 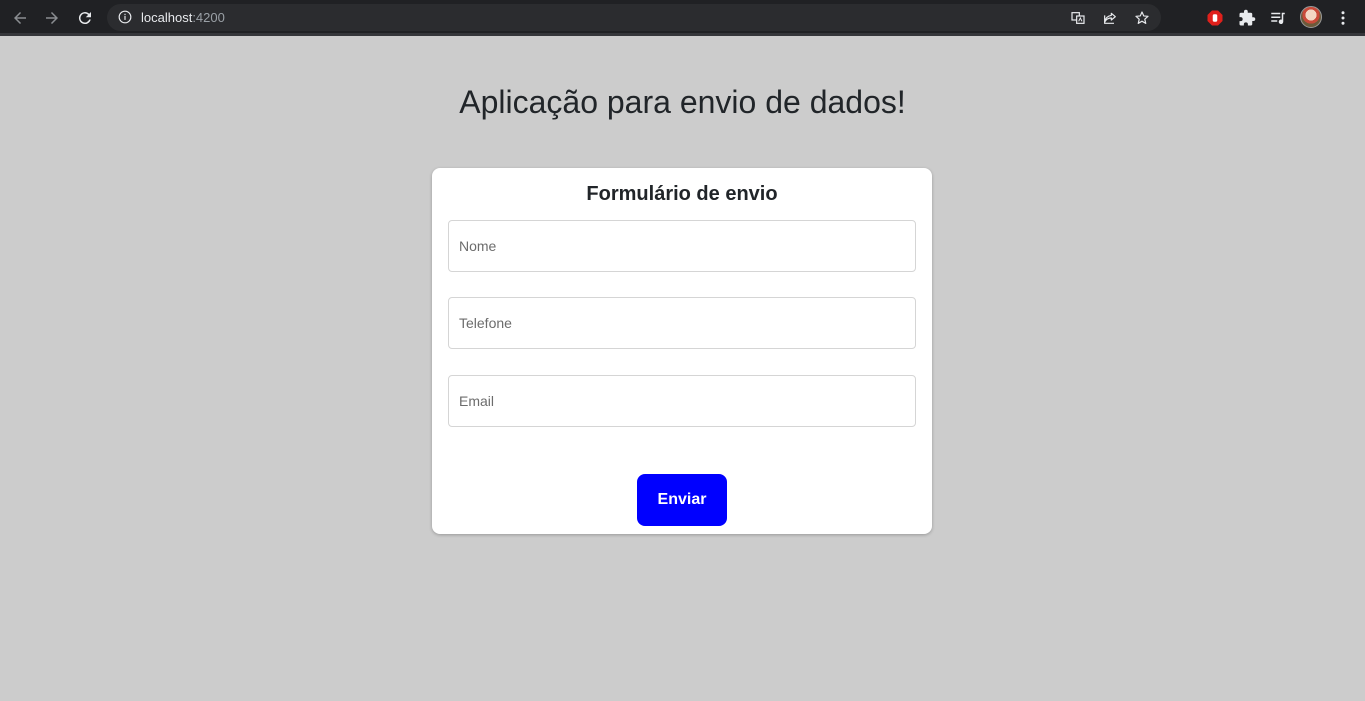 I want to click on email-field, so click(x=682, y=401).